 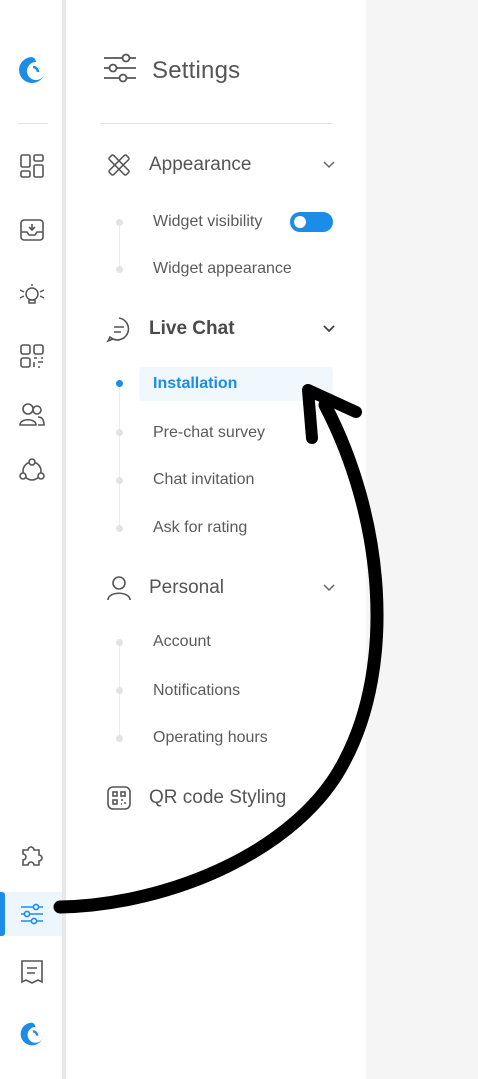 What do you see at coordinates (32, 914) in the screenshot?
I see `sliders-icon` at bounding box center [32, 914].